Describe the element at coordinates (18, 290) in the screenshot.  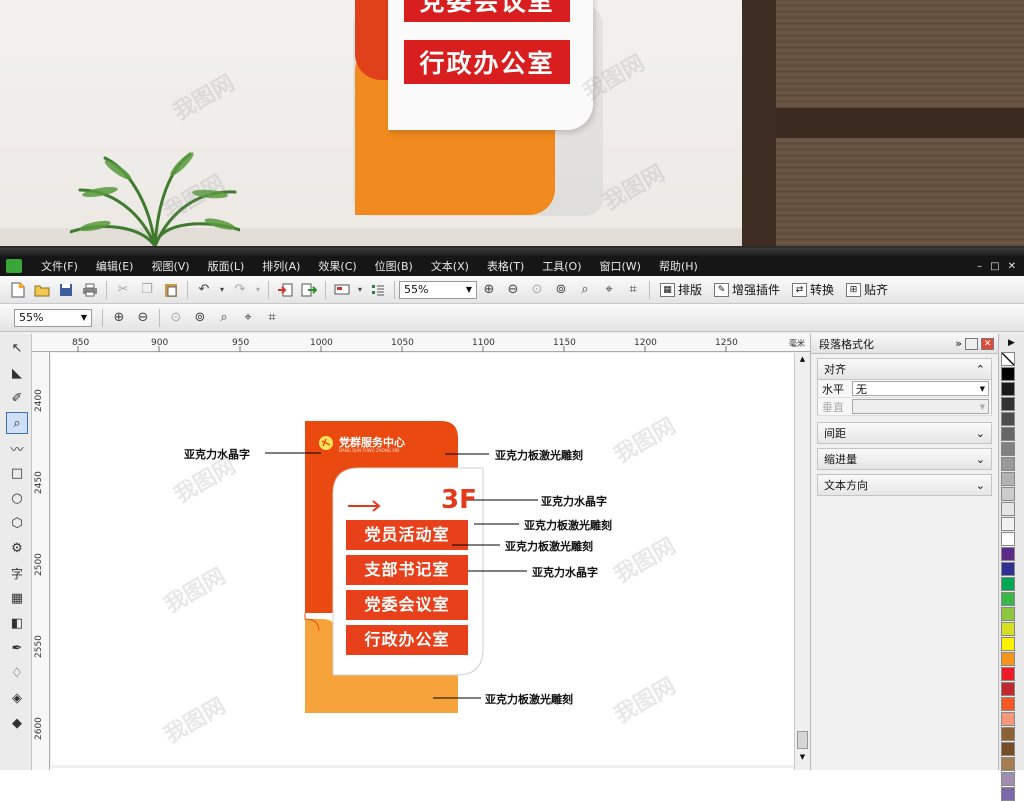
I see `new-document-icon` at that location.